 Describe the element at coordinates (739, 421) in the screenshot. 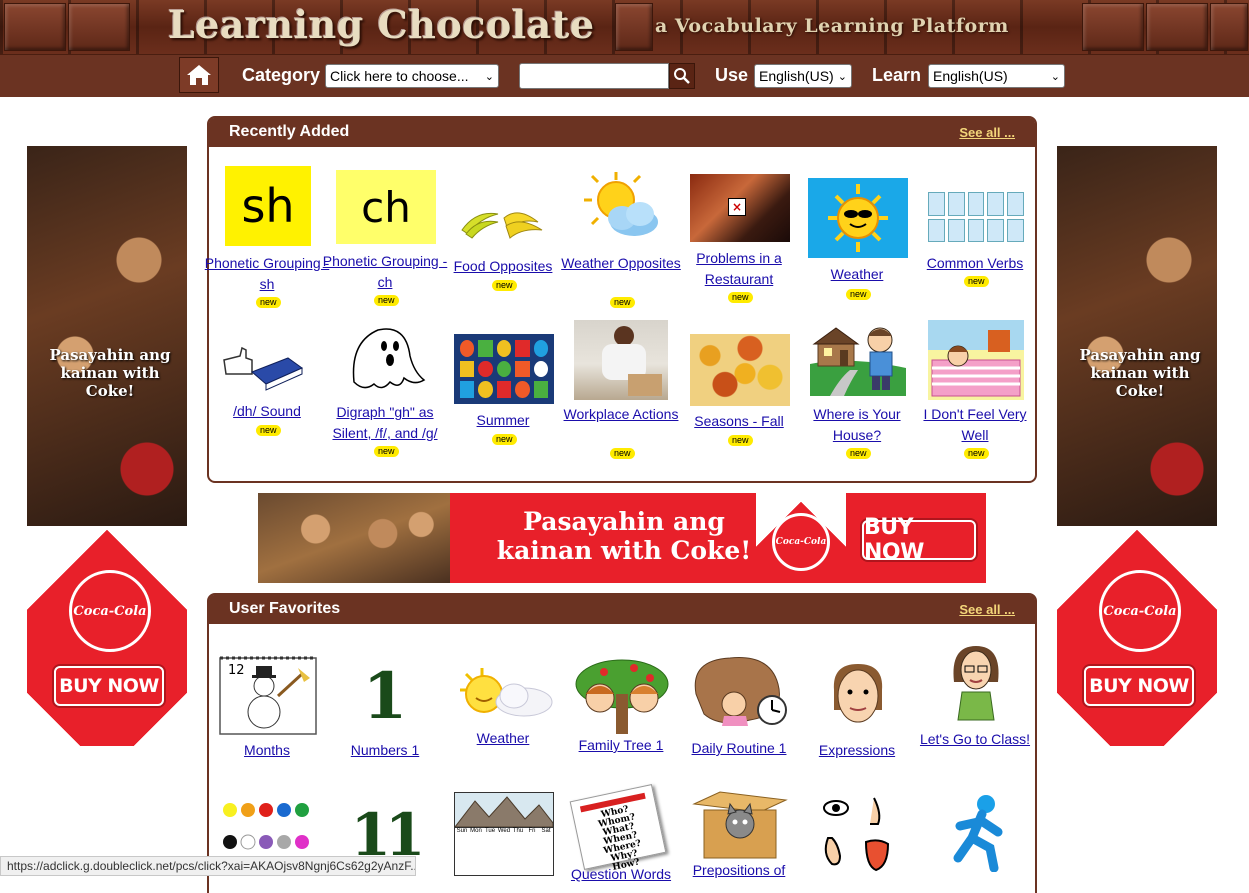

I see `item-label: Seasons - Fall` at that location.